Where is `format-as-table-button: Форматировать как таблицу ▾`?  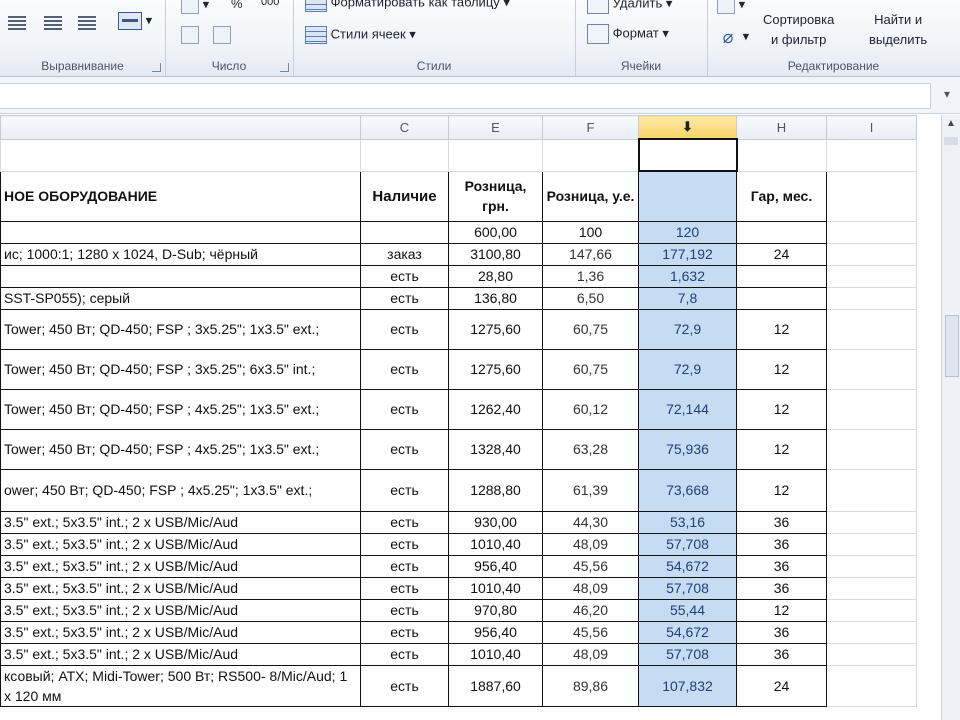
format-as-table-button: Форматировать как таблицу ▾ is located at coordinates (407, 6).